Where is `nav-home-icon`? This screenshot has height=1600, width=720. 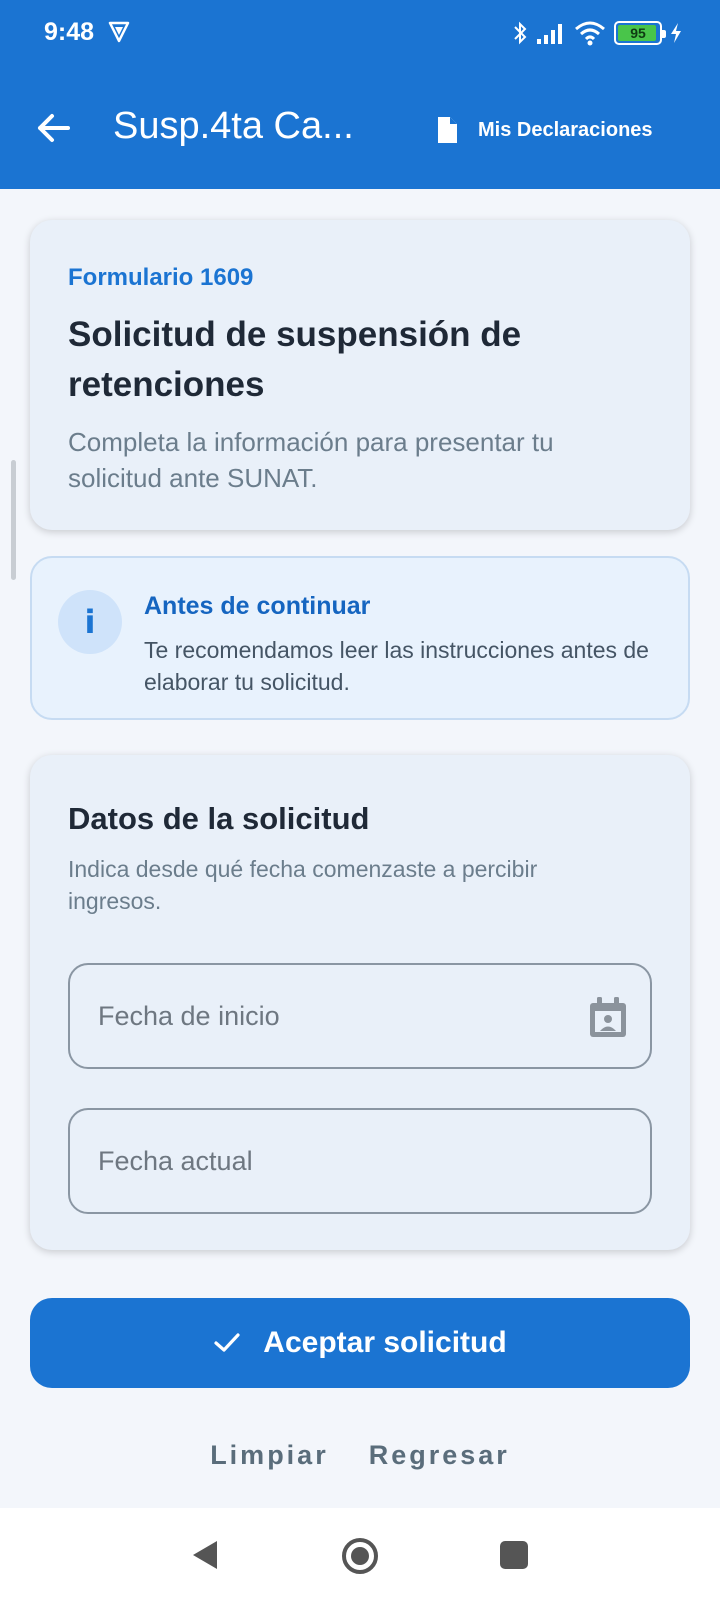
nav-home-icon is located at coordinates (360, 1556).